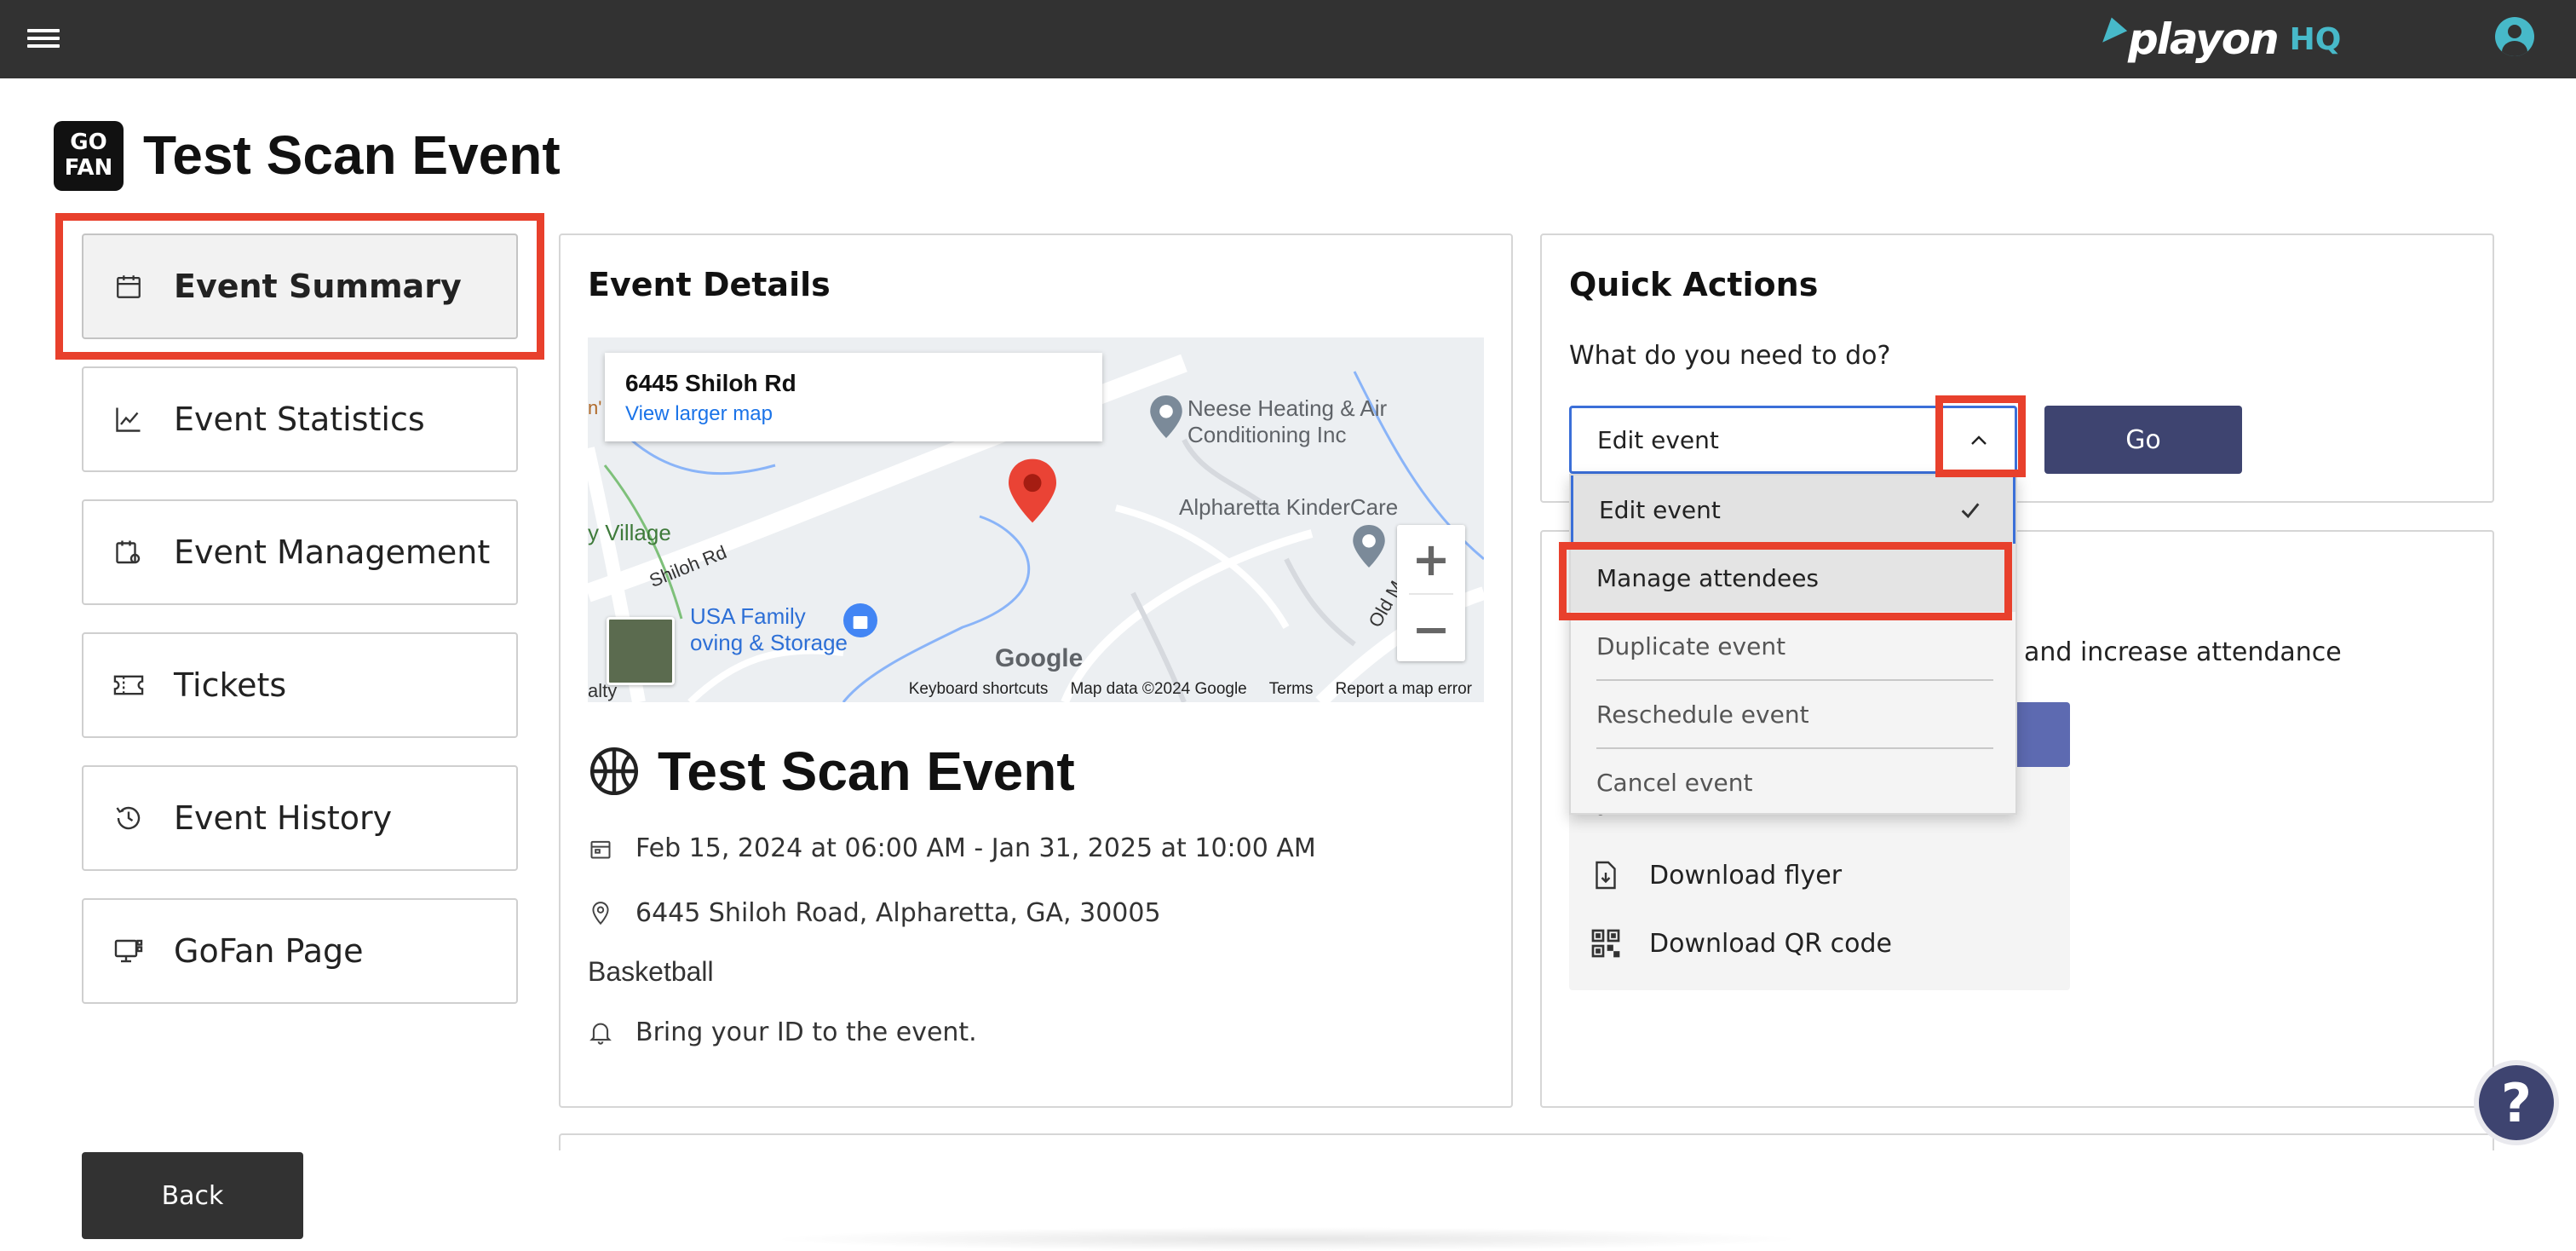  I want to click on download-flyer-row: Download flyer, so click(1716, 875).